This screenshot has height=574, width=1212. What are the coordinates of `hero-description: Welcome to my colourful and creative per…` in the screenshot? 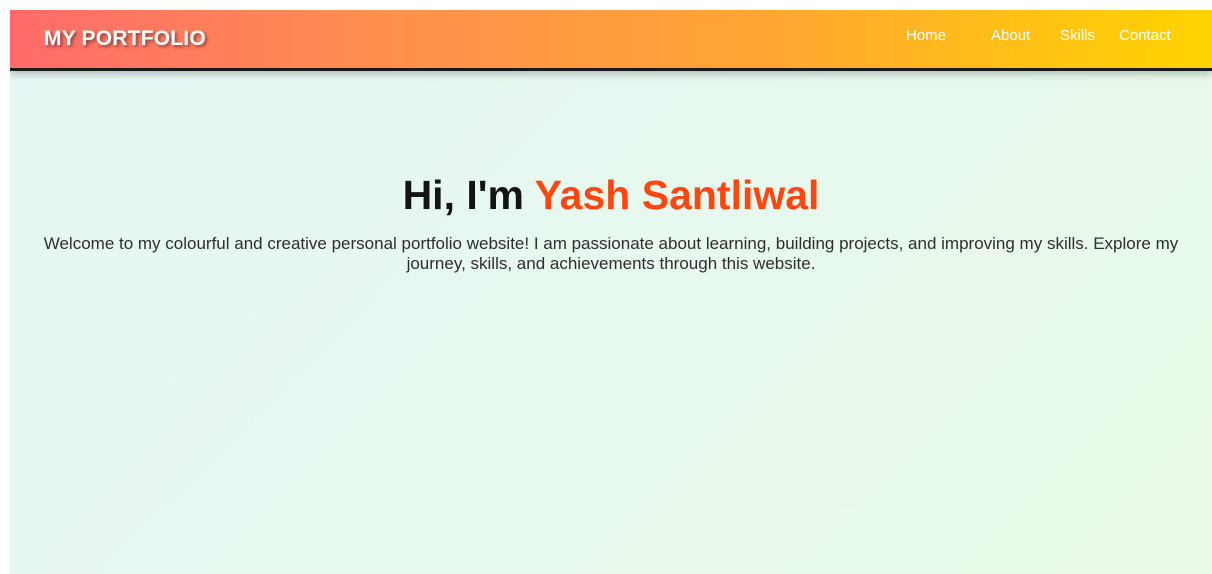 It's located at (611, 253).